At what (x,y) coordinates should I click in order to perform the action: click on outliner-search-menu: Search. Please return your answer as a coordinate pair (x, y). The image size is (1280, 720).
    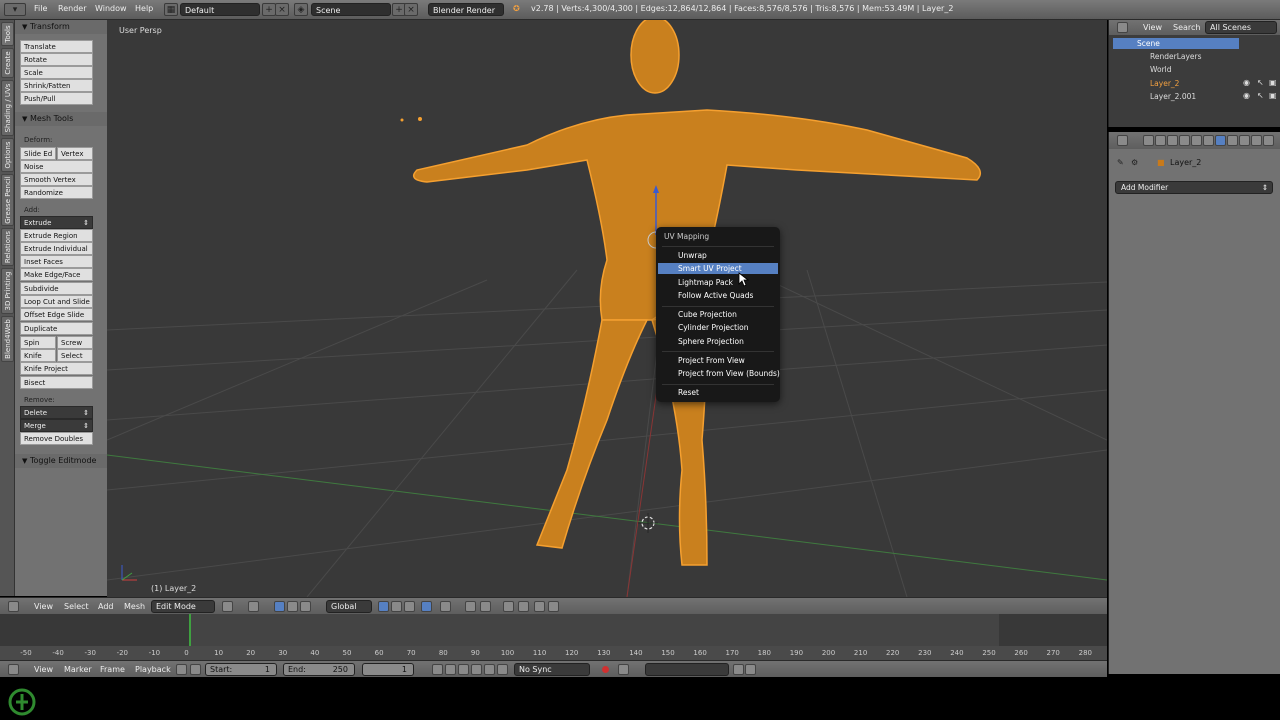
    Looking at the image, I should click on (1186, 27).